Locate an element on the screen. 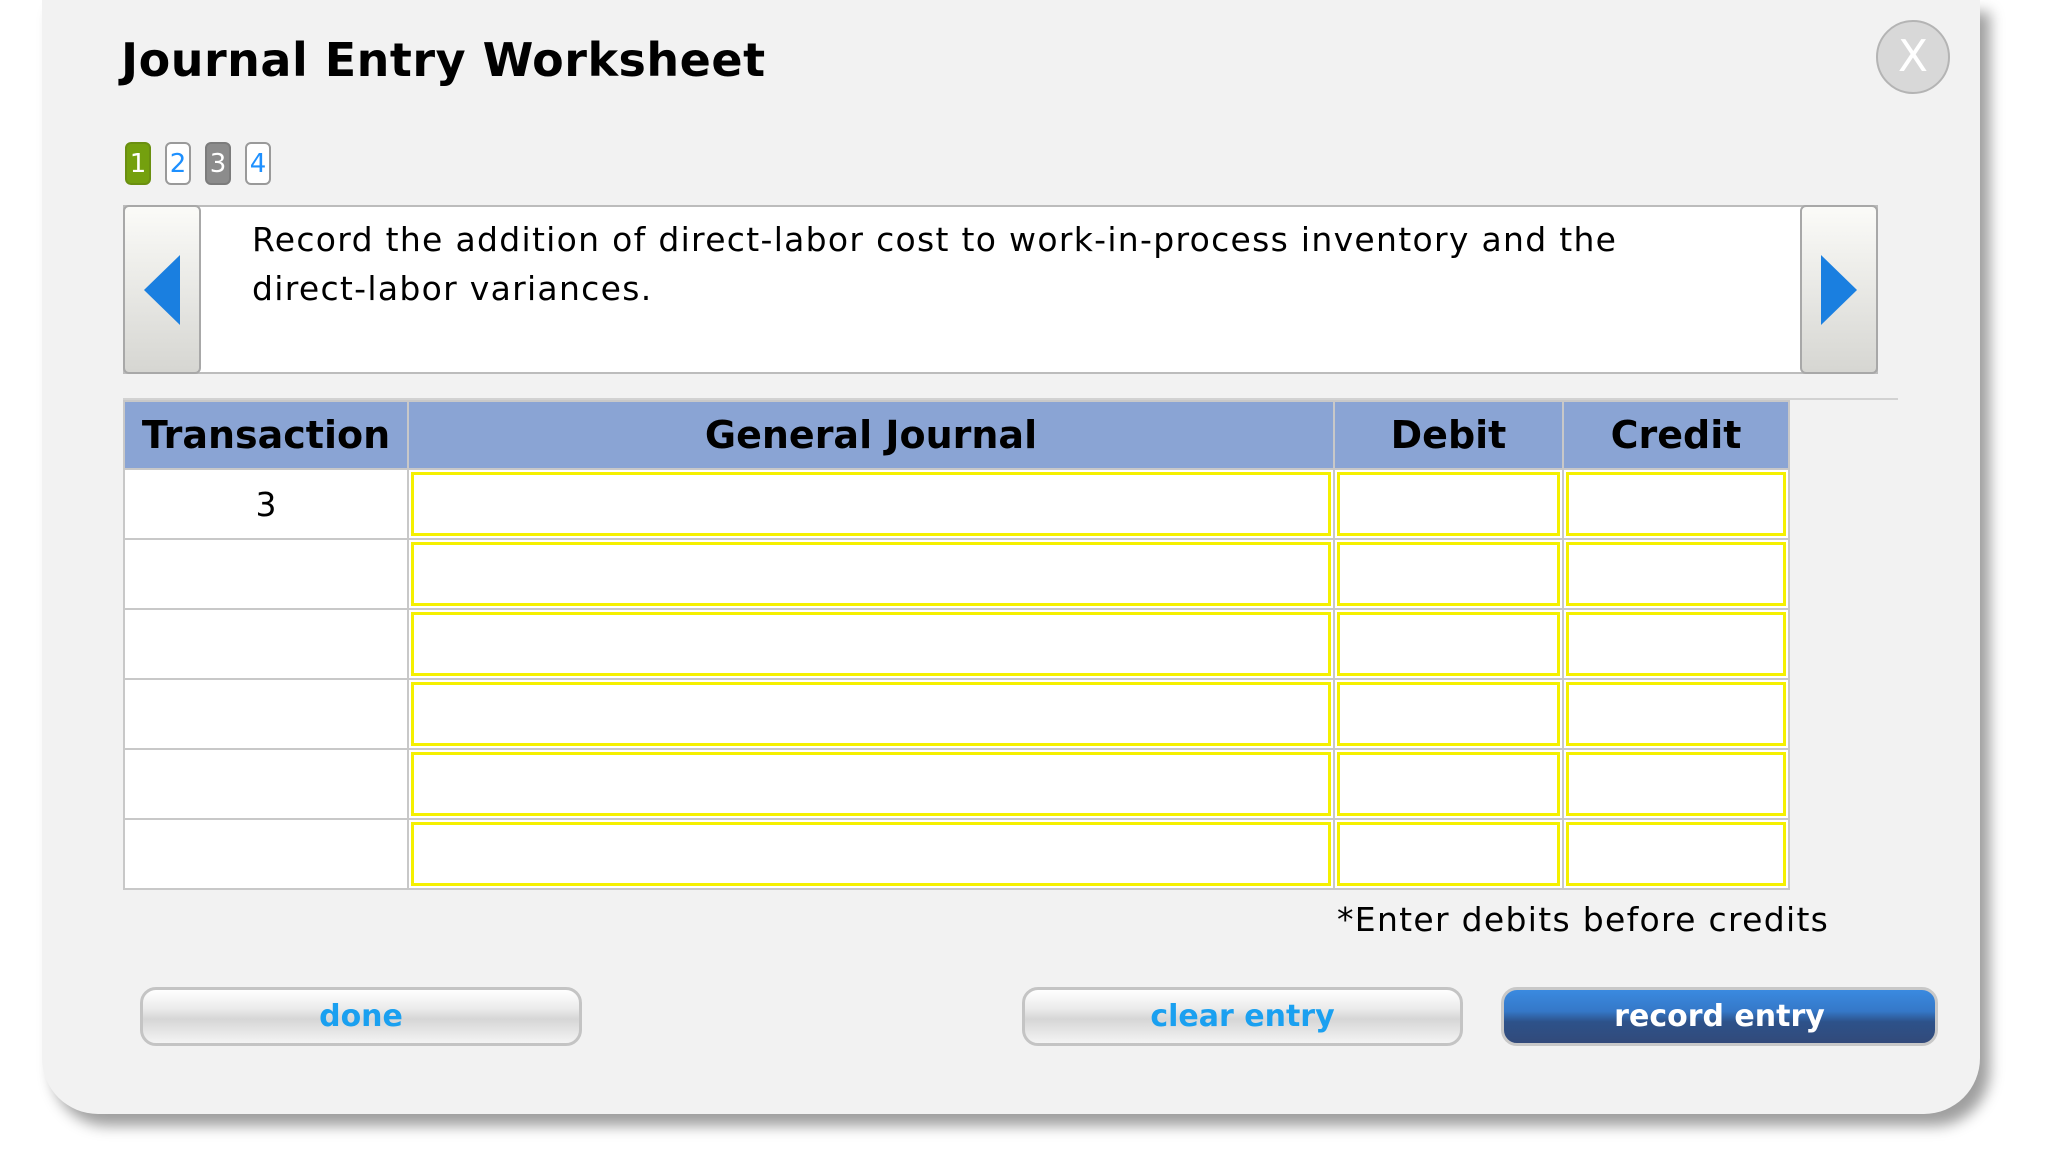 The width and height of the screenshot is (2046, 1163). triangle-right-icon is located at coordinates (1839, 289).